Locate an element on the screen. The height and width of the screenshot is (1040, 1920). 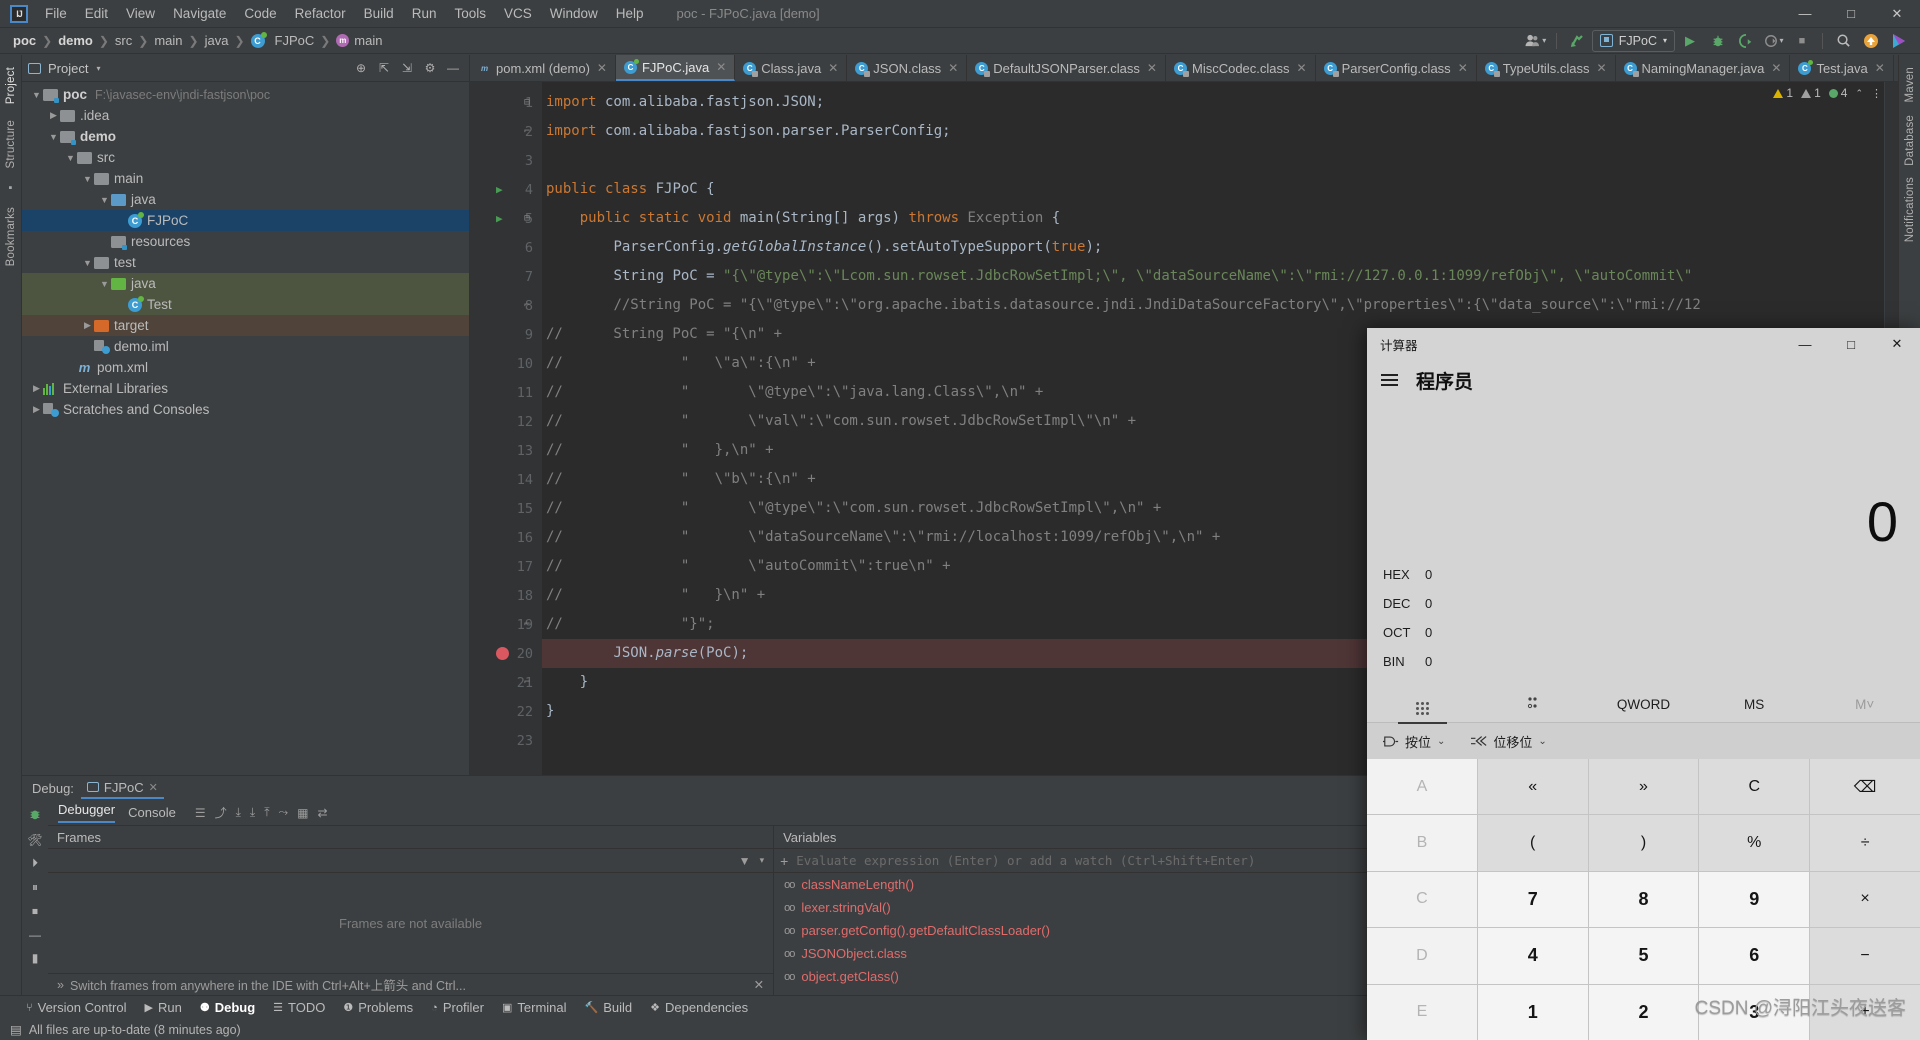
tool-tab-version-control: ⑂ Version Control is located at coordinates (76, 1007).